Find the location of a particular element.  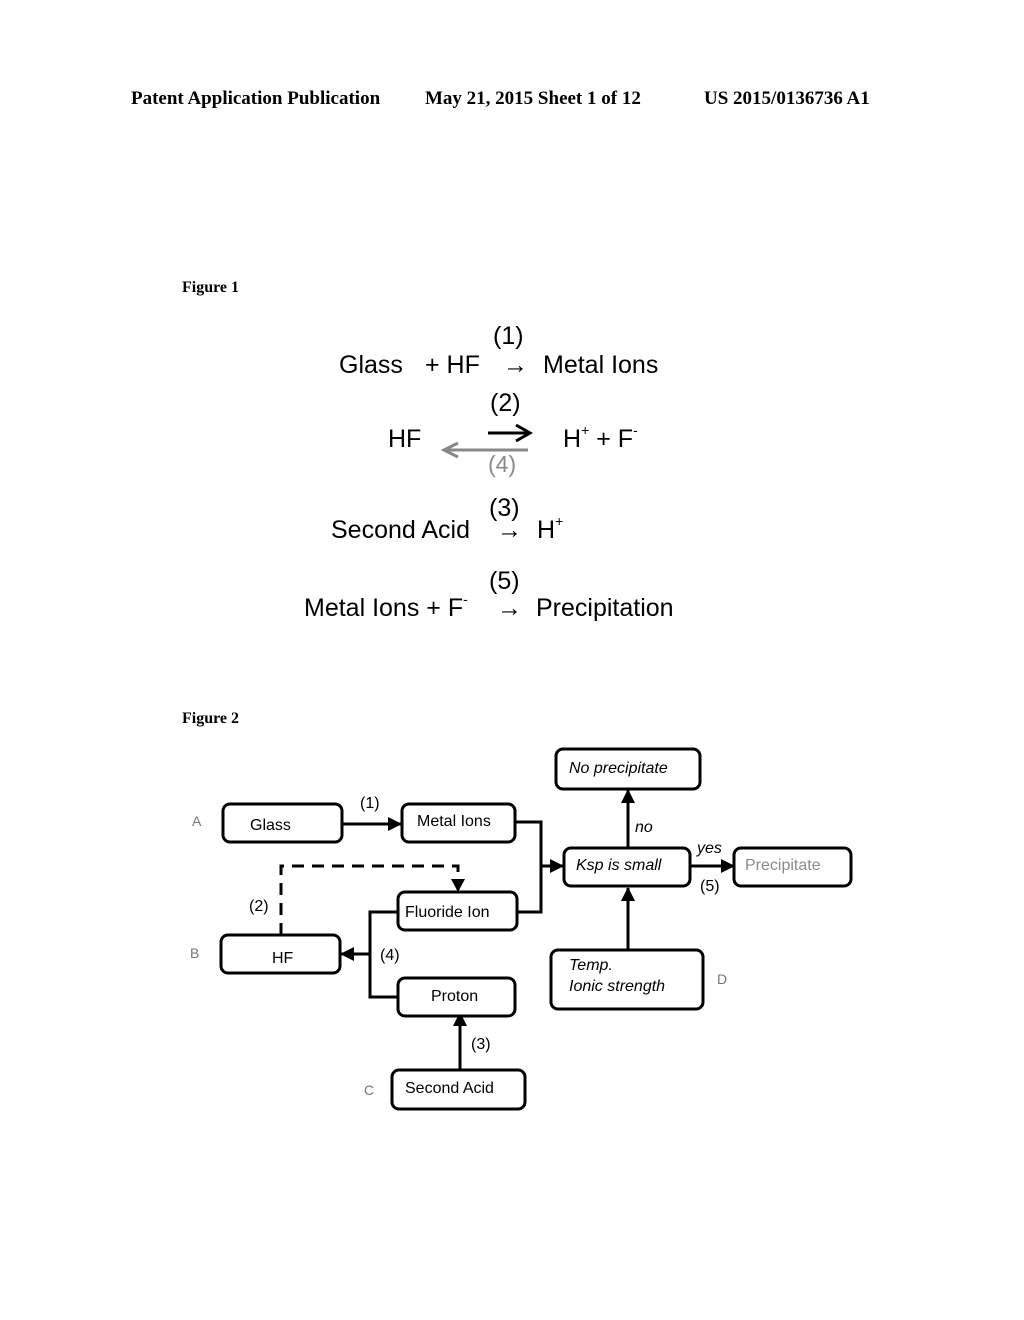

svg-text: No precipitate is located at coordinates (618, 768).